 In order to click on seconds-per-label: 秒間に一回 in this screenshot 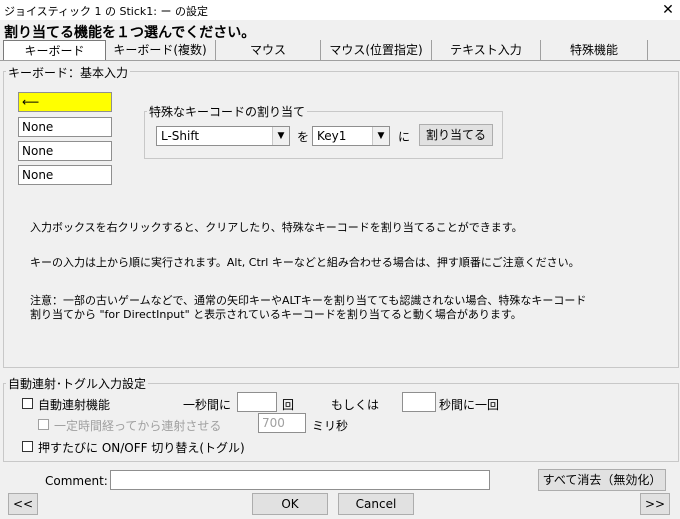, I will do `click(469, 405)`.